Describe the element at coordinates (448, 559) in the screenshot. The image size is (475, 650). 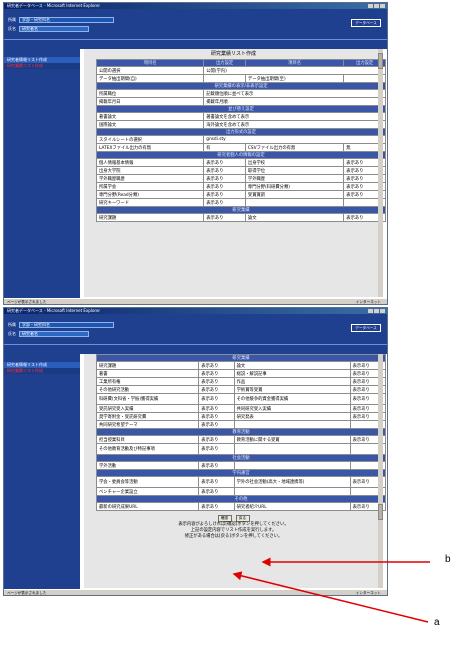
I see `callout-label-b: b` at that location.